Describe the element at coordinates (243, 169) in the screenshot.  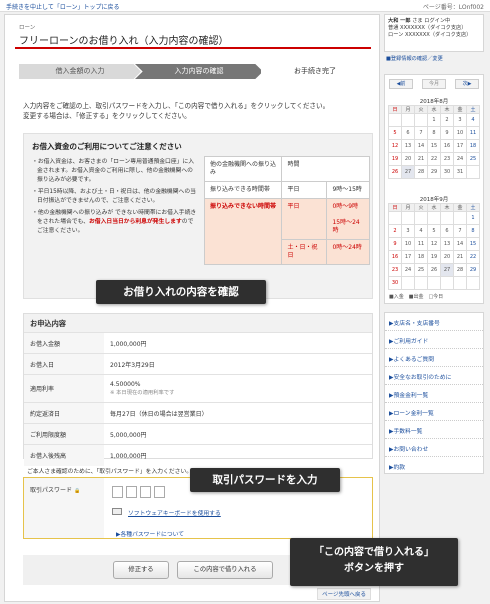
I see `hours-header: 他の金融機関への振り込み` at that location.